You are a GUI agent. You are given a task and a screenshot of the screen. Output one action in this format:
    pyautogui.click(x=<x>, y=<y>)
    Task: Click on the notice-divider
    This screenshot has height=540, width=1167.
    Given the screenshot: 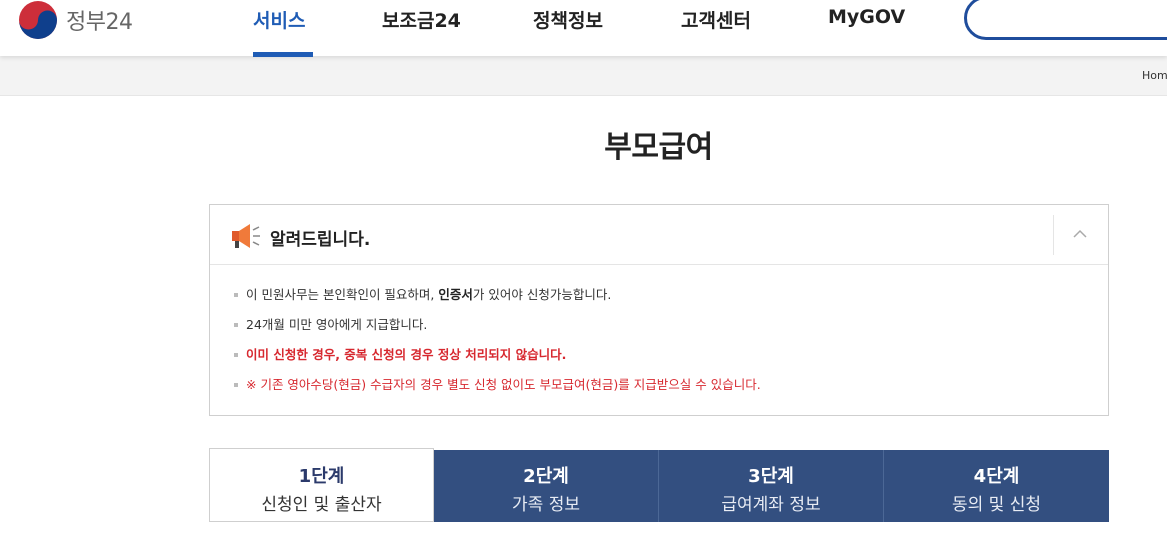 What is the action you would take?
    pyautogui.click(x=1053, y=235)
    